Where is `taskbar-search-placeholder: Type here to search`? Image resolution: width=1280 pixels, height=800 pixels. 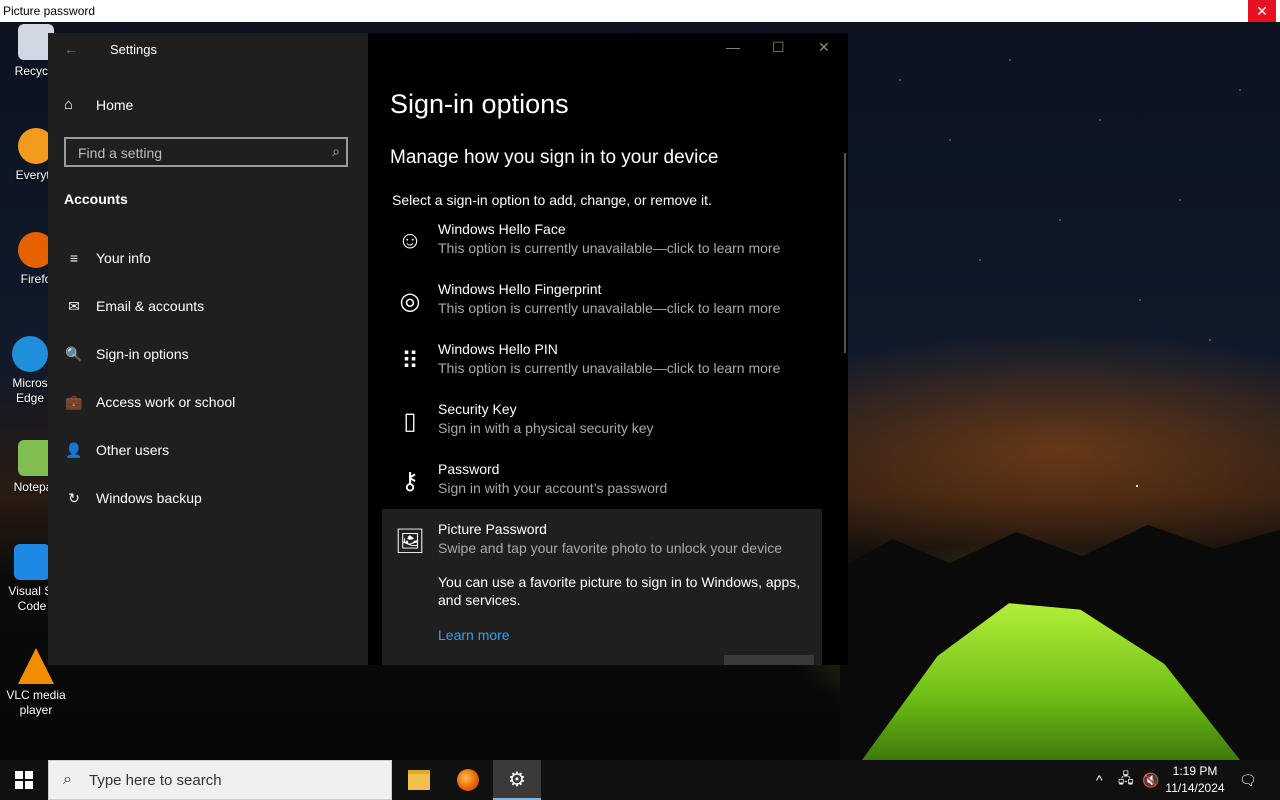
taskbar-search-placeholder: Type here to search is located at coordinates (155, 780).